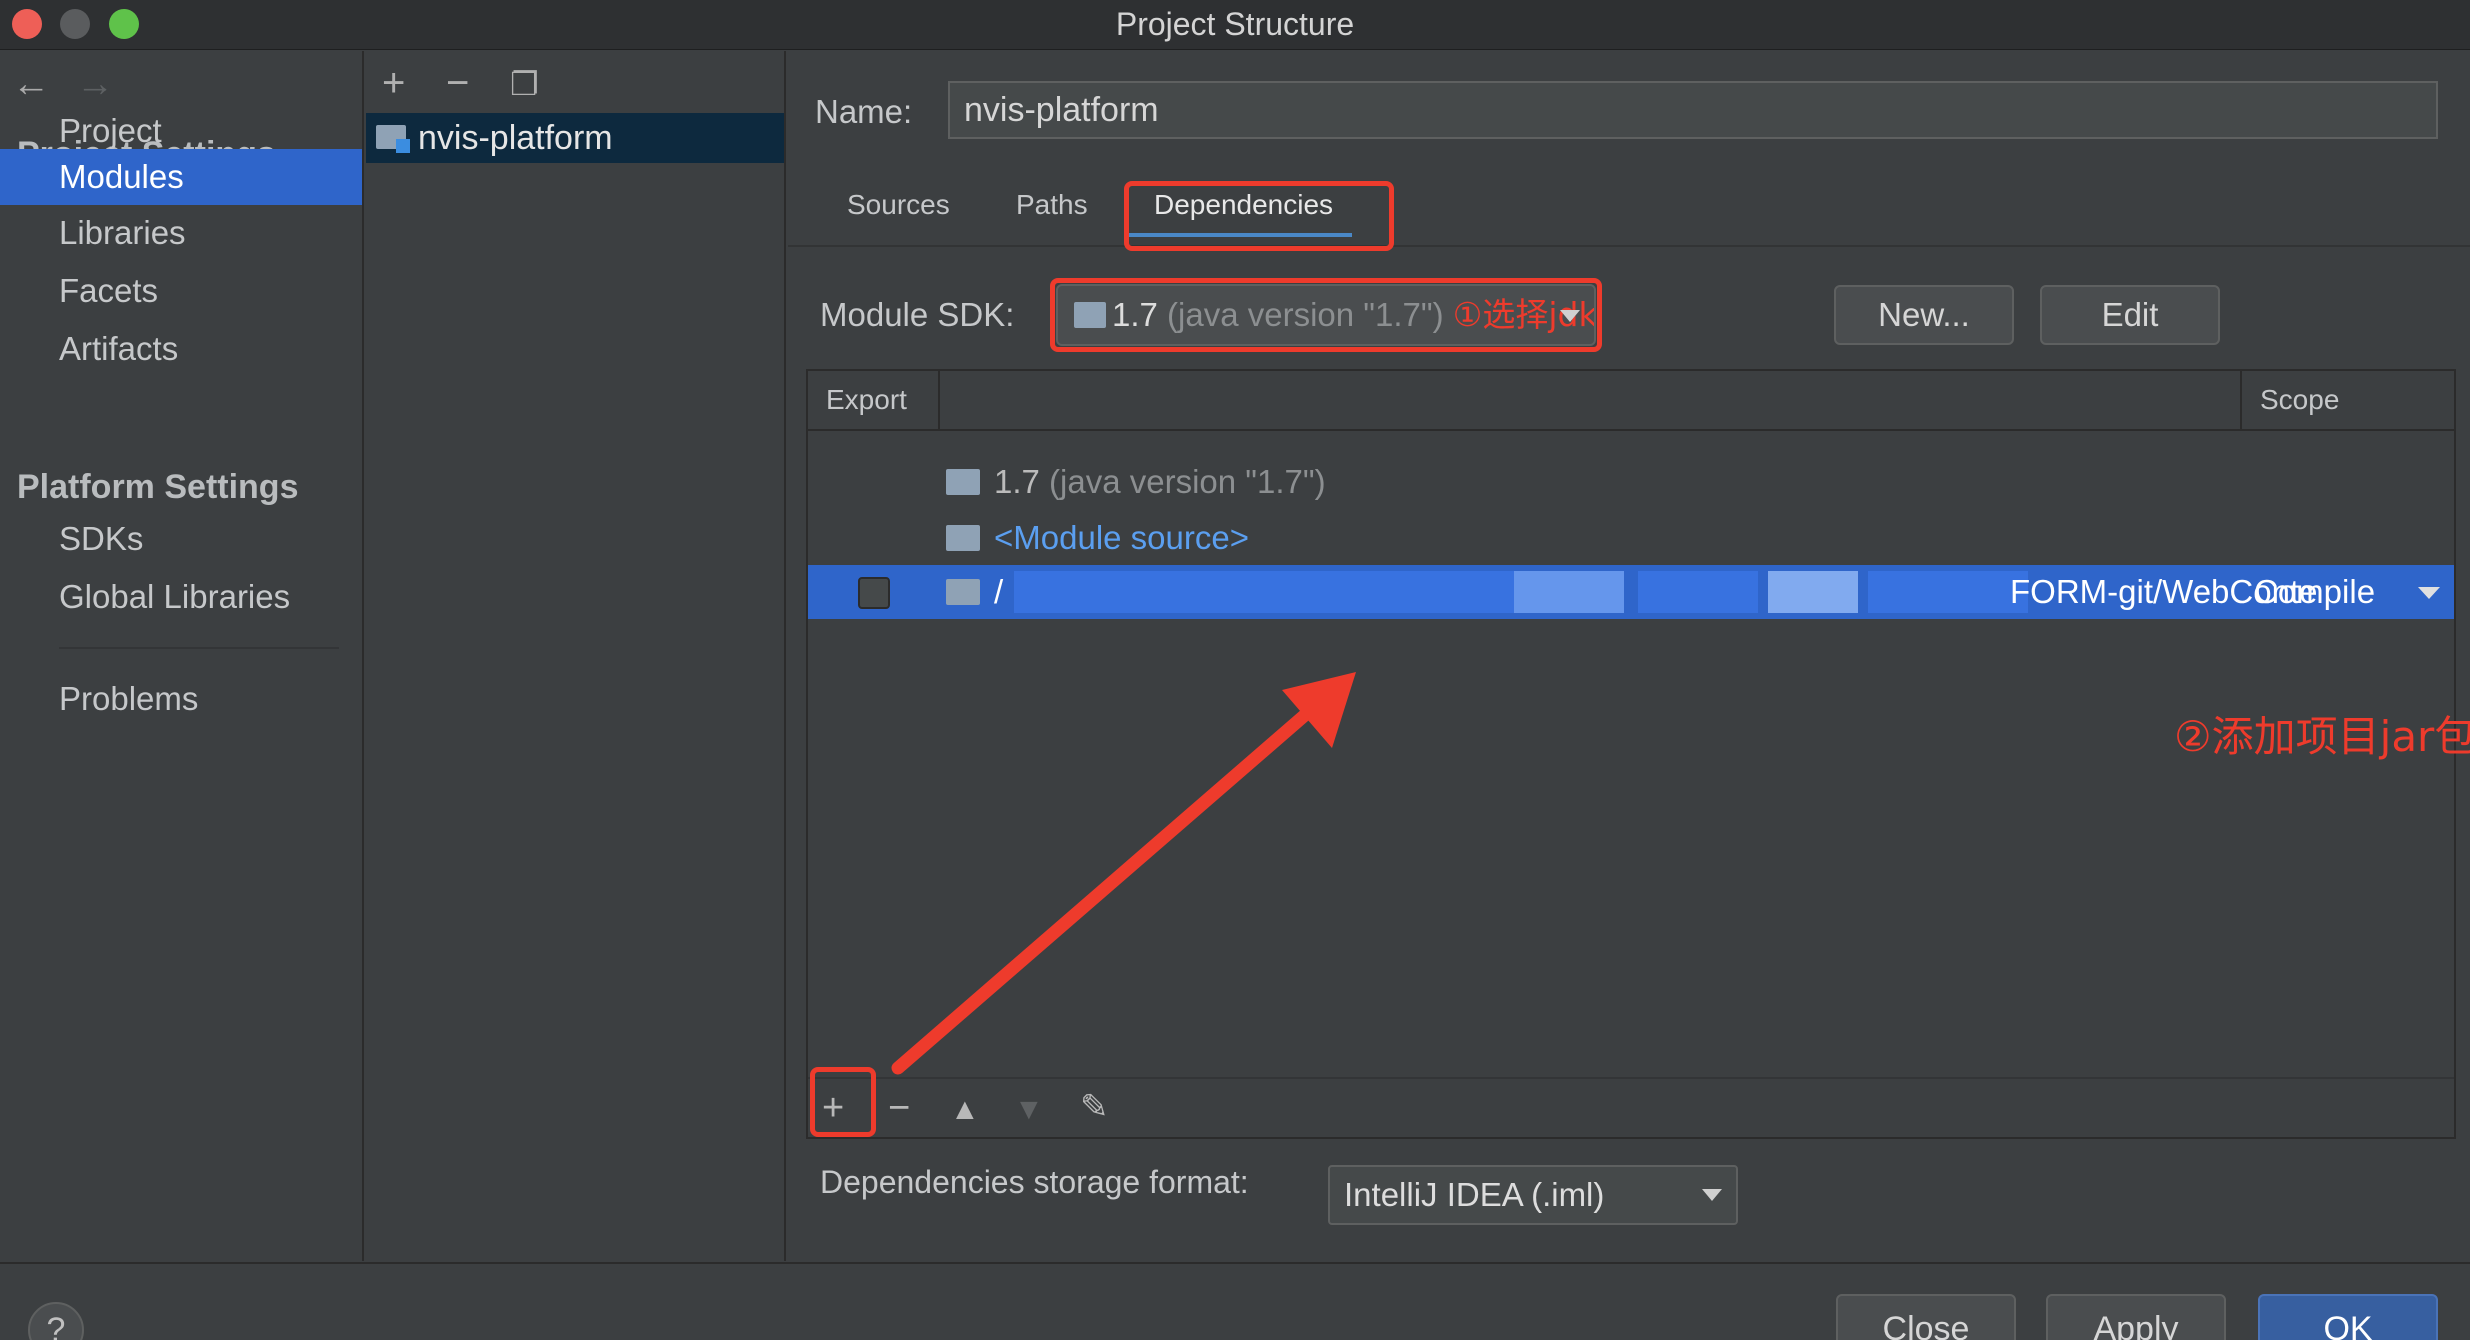 The width and height of the screenshot is (2470, 1340). I want to click on storage-format-label: Dependencies storage format:, so click(1034, 1182).